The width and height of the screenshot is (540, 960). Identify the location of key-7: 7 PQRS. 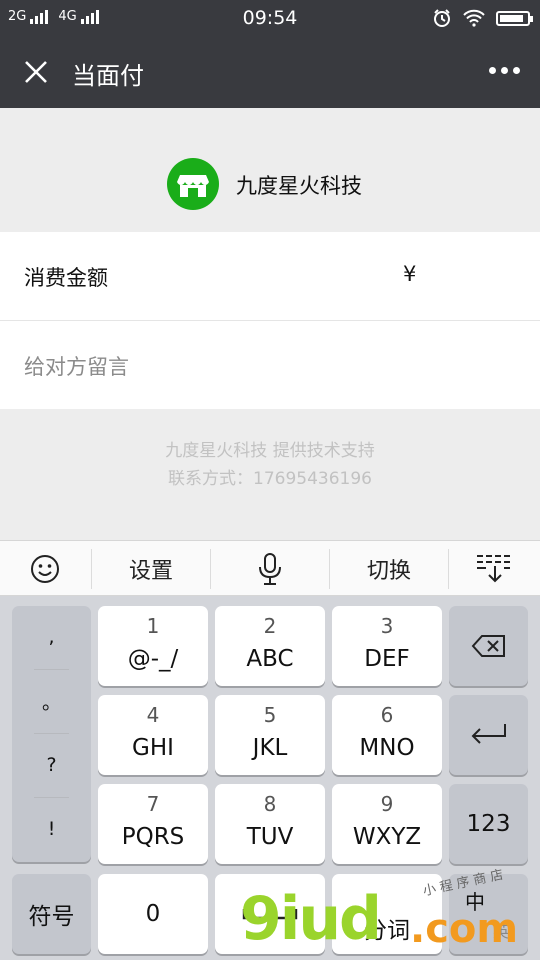
(153, 824).